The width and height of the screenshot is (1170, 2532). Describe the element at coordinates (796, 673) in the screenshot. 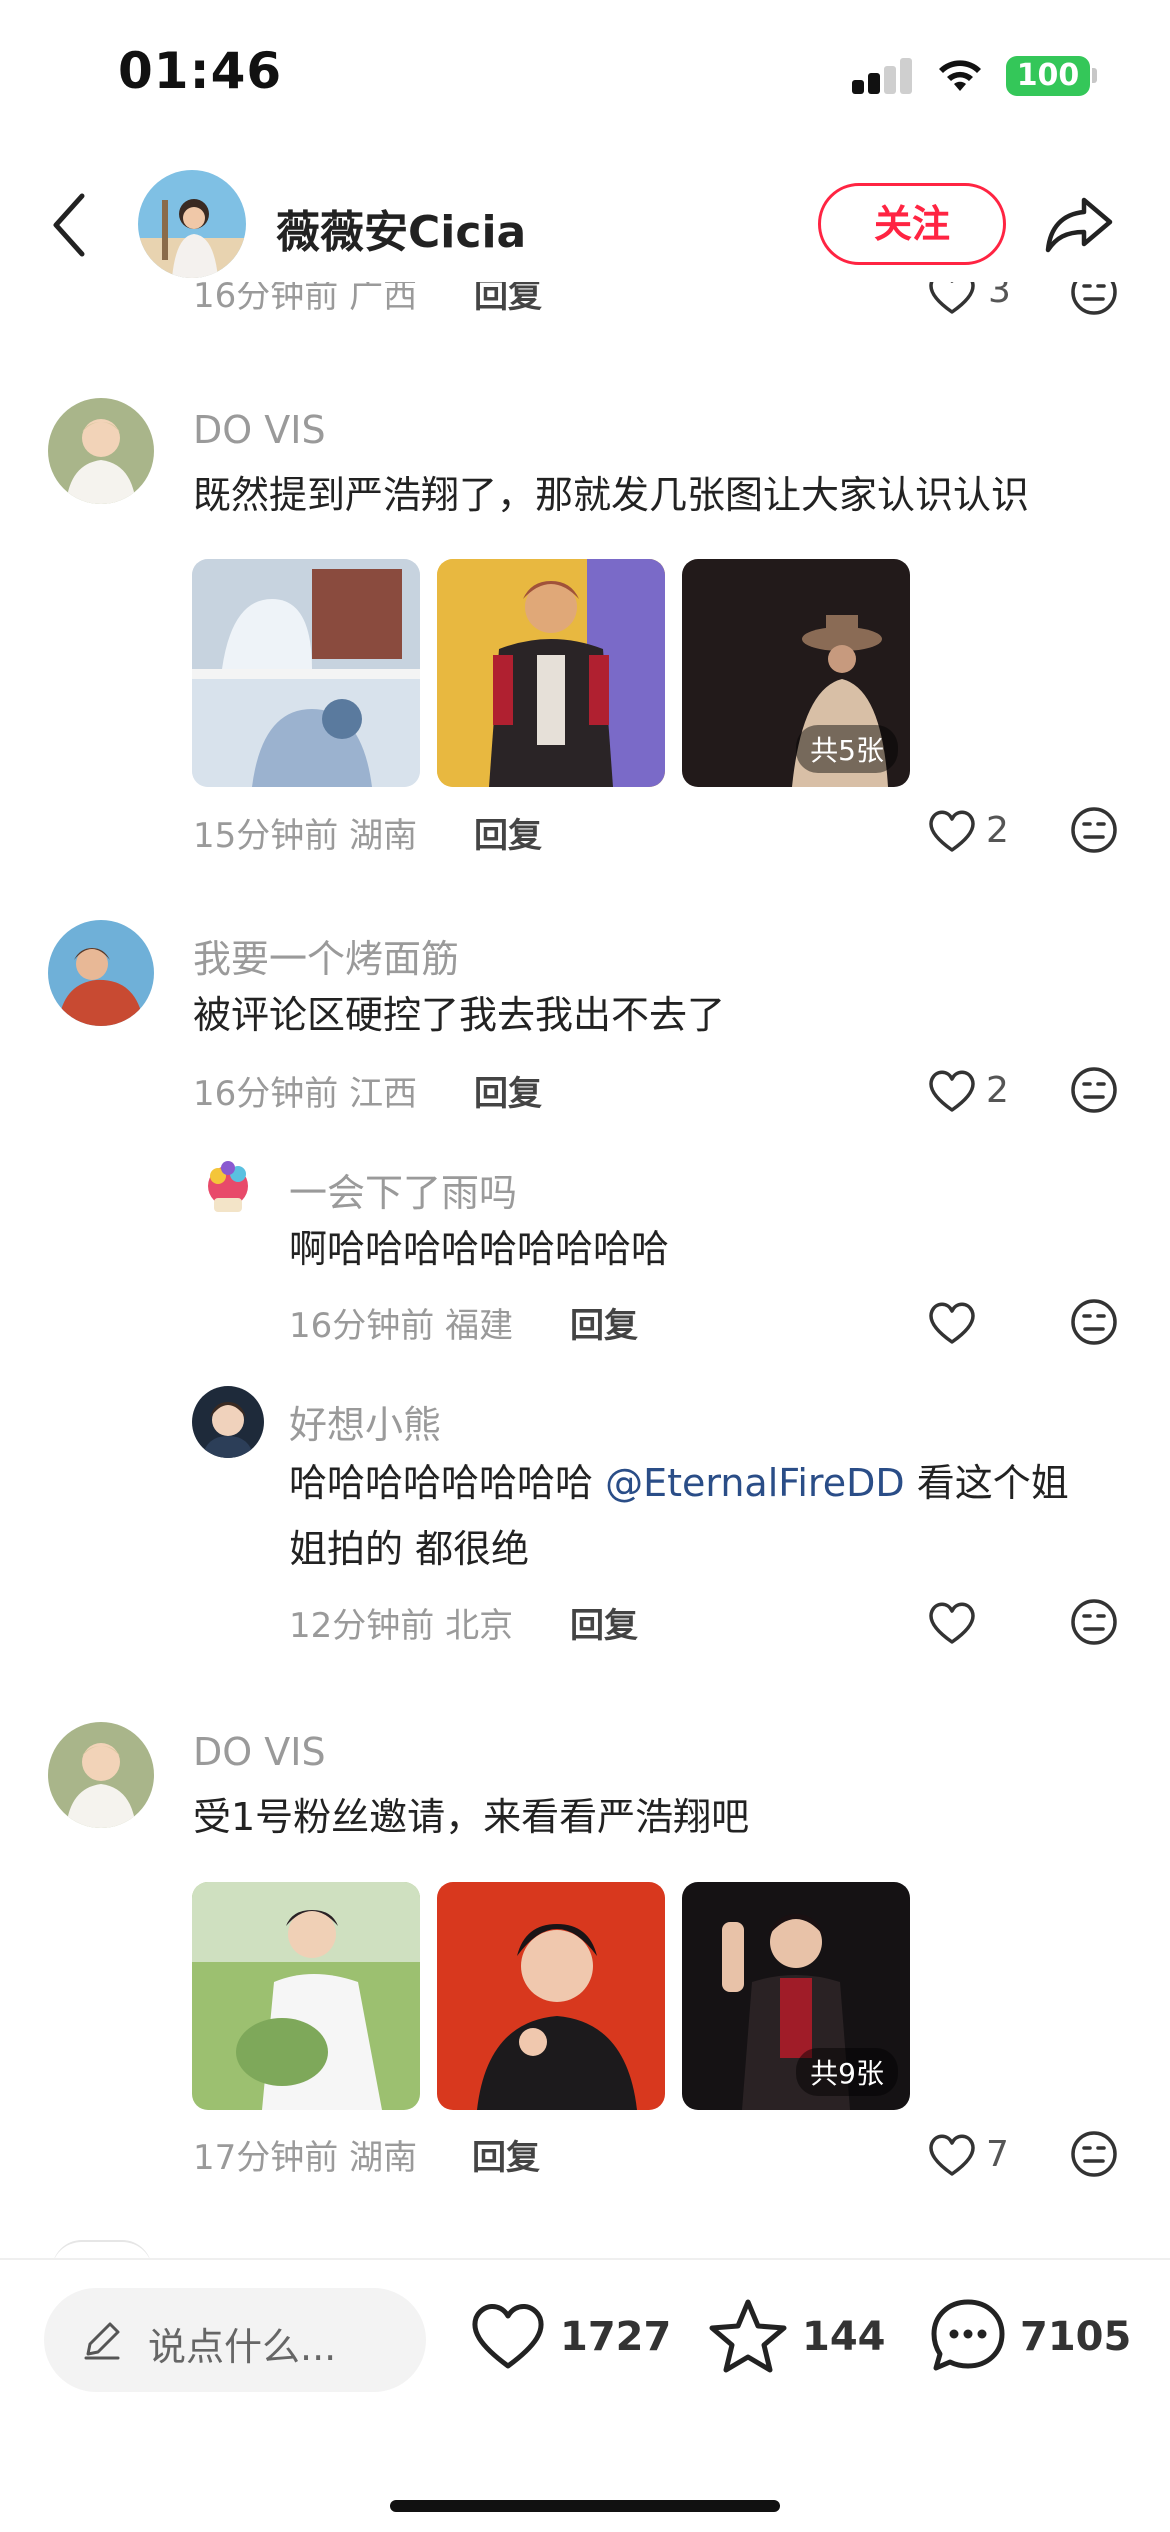

I see `comment-image: 共5张` at that location.